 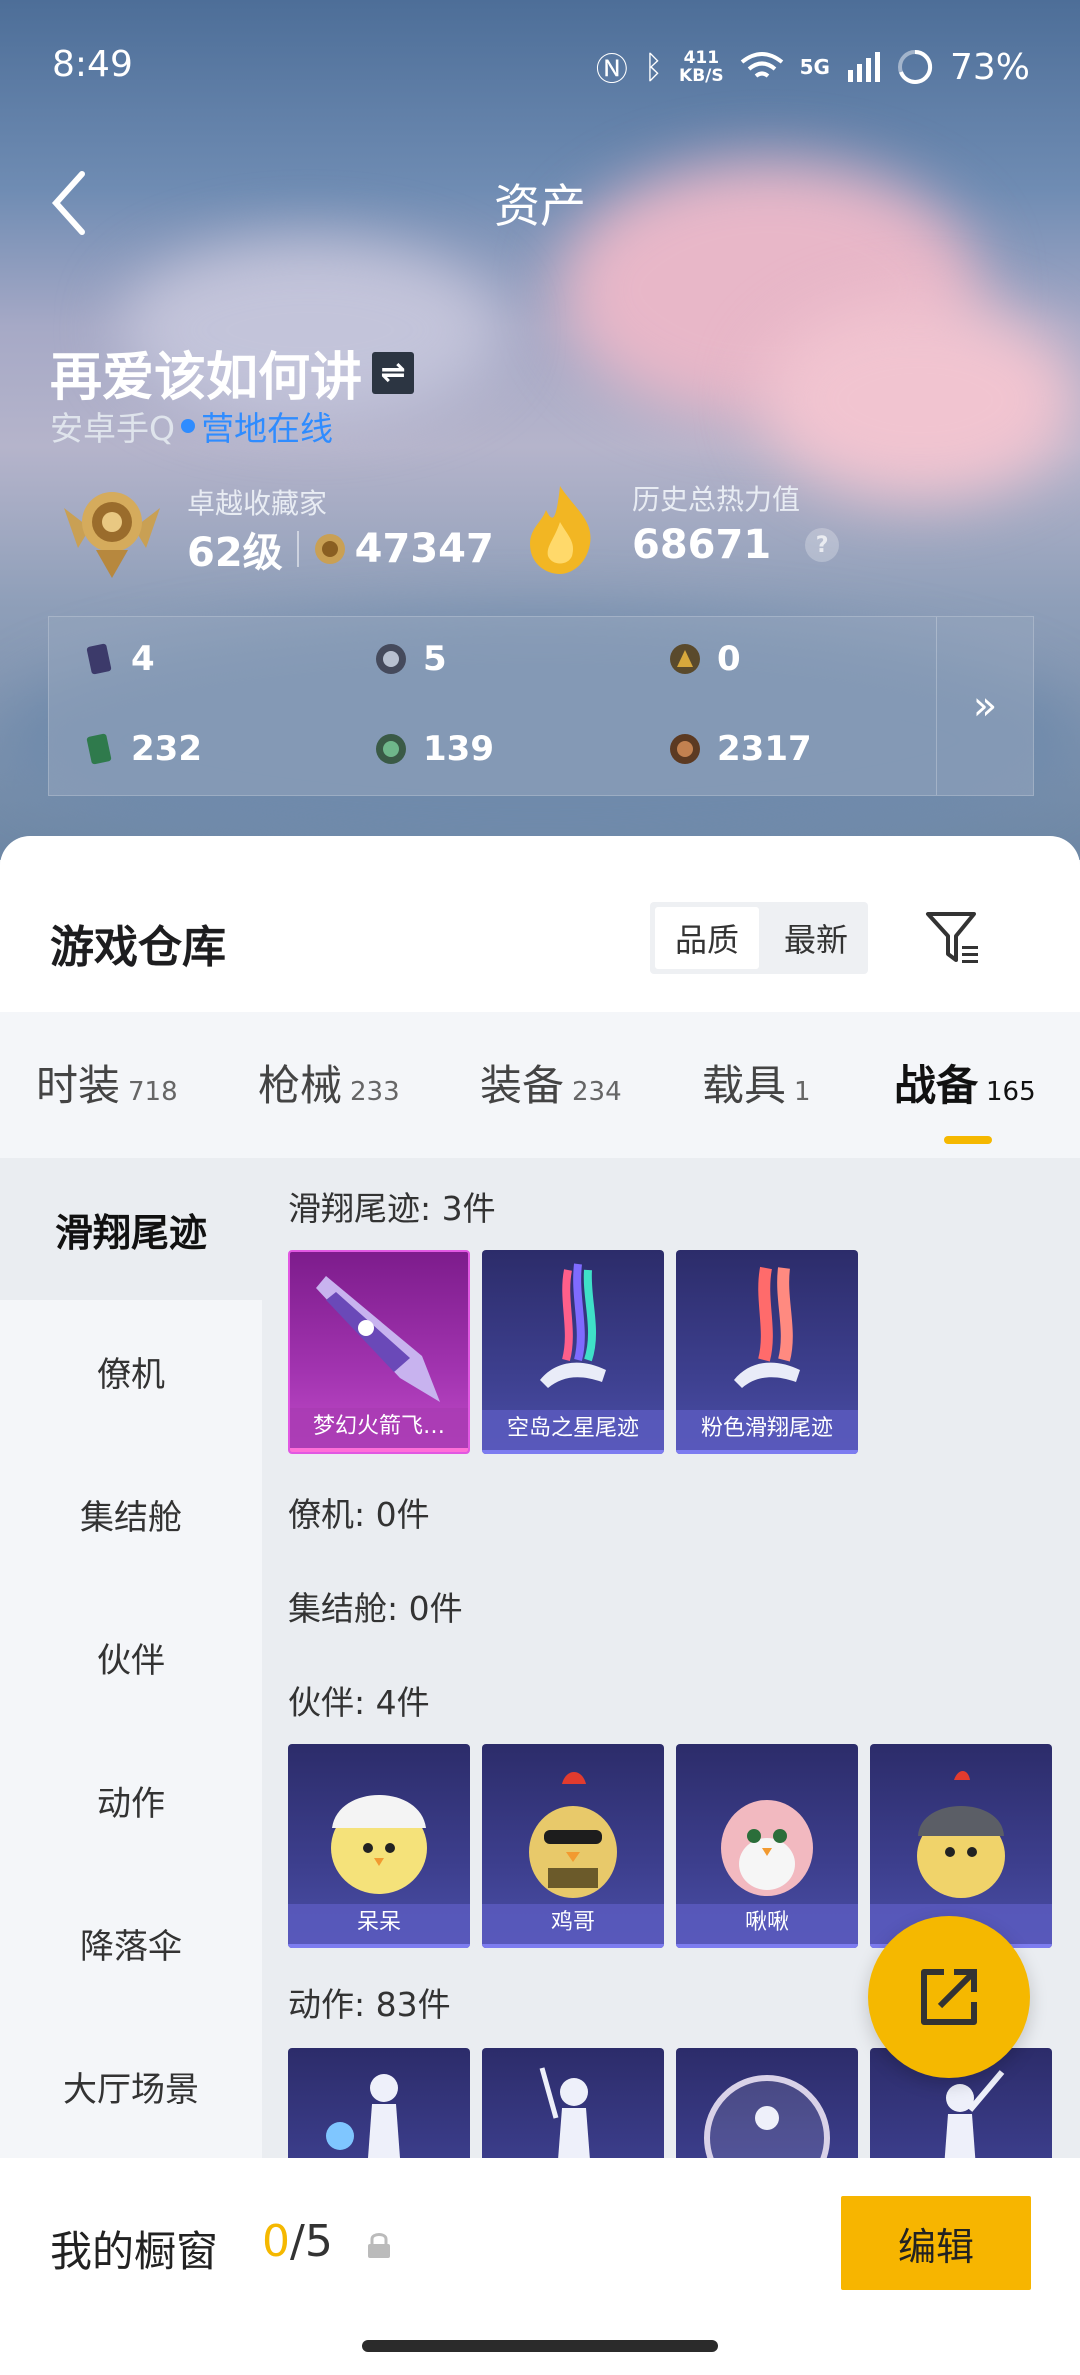 I want to click on showcase-total: /5, so click(x=311, y=2241).